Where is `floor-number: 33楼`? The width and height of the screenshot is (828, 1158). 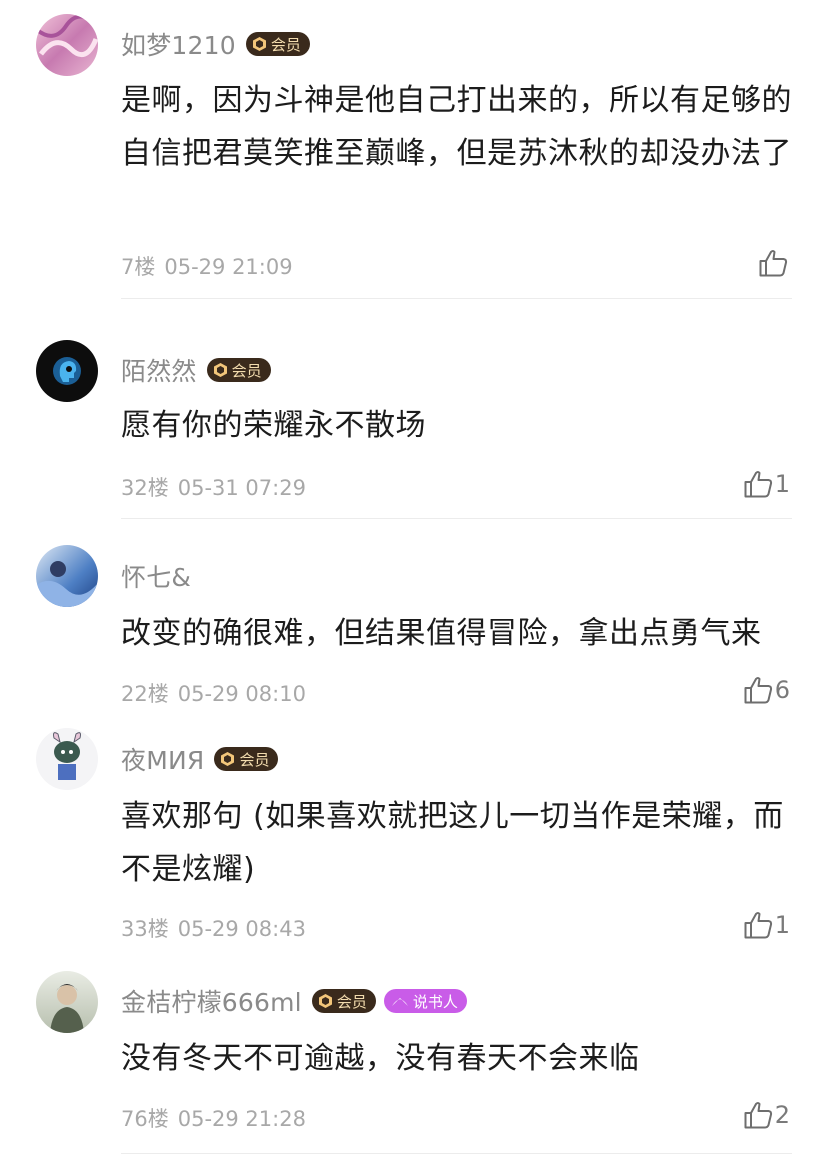 floor-number: 33楼 is located at coordinates (145, 929).